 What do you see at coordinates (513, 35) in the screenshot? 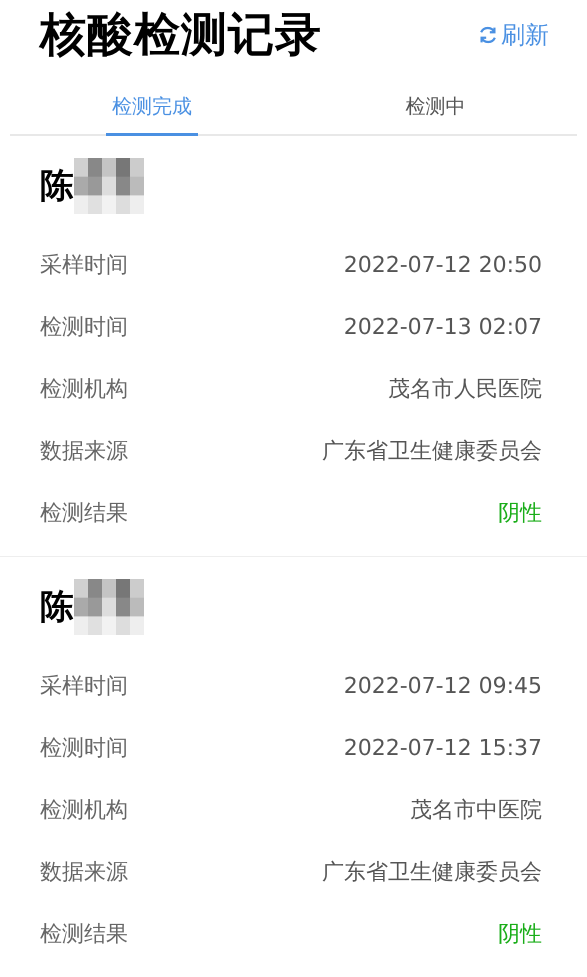
I see `refresh-button: 刷新` at bounding box center [513, 35].